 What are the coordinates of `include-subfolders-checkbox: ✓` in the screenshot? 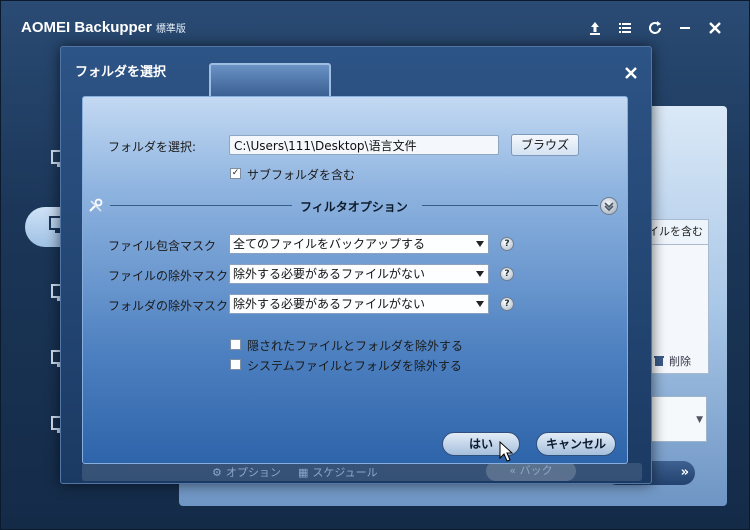 It's located at (235, 173).